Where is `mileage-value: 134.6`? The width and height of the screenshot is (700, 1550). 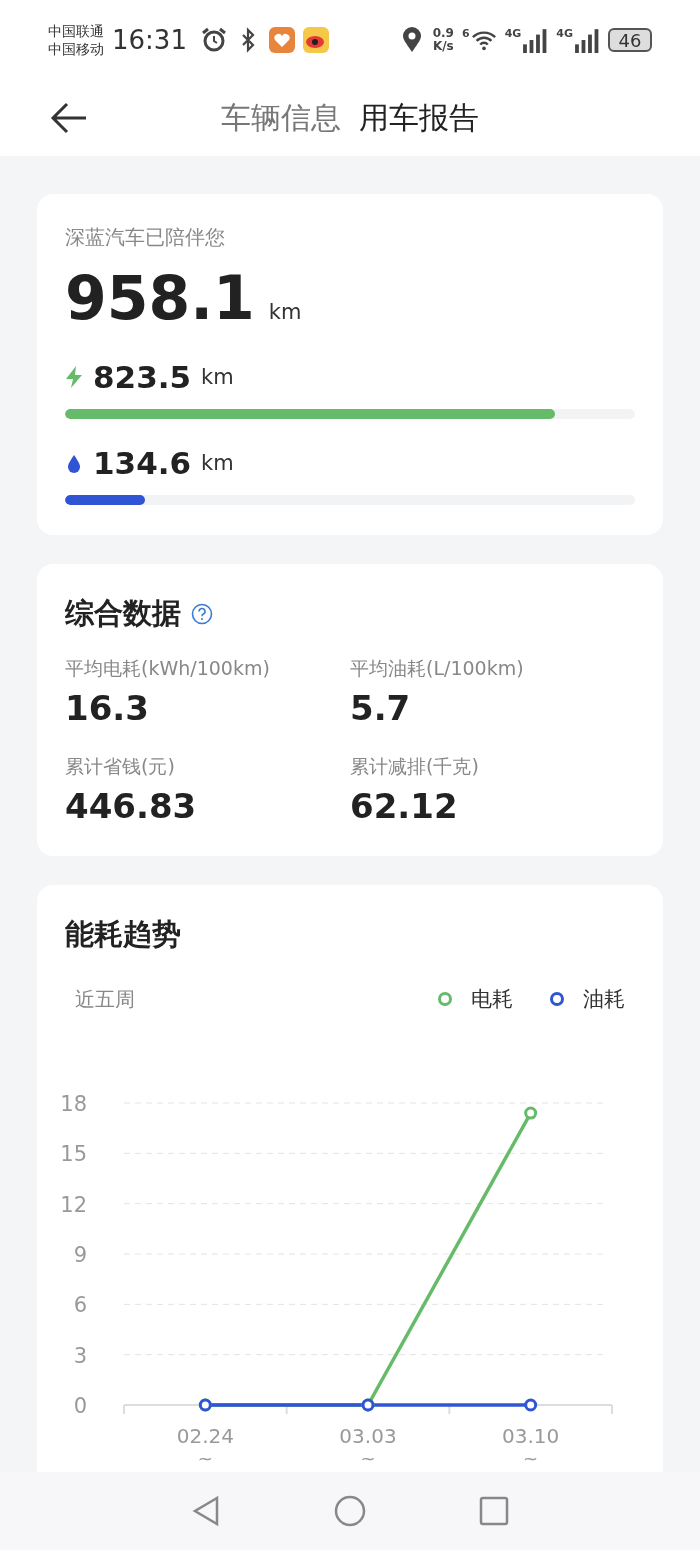 mileage-value: 134.6 is located at coordinates (142, 463).